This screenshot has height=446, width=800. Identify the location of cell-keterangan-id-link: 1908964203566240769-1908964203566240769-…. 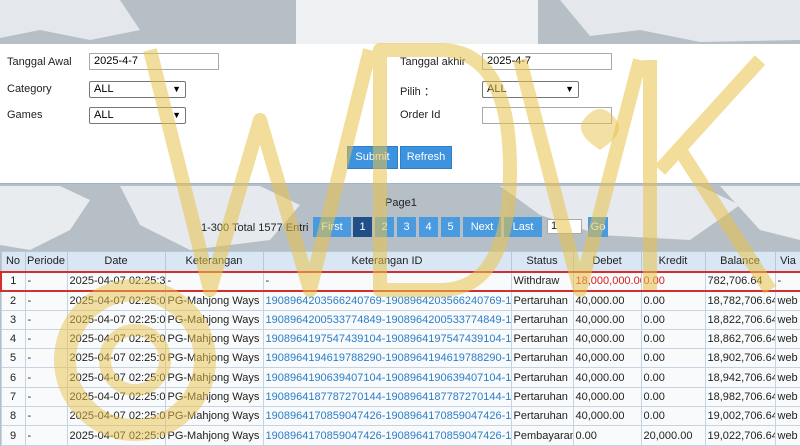
(387, 300).